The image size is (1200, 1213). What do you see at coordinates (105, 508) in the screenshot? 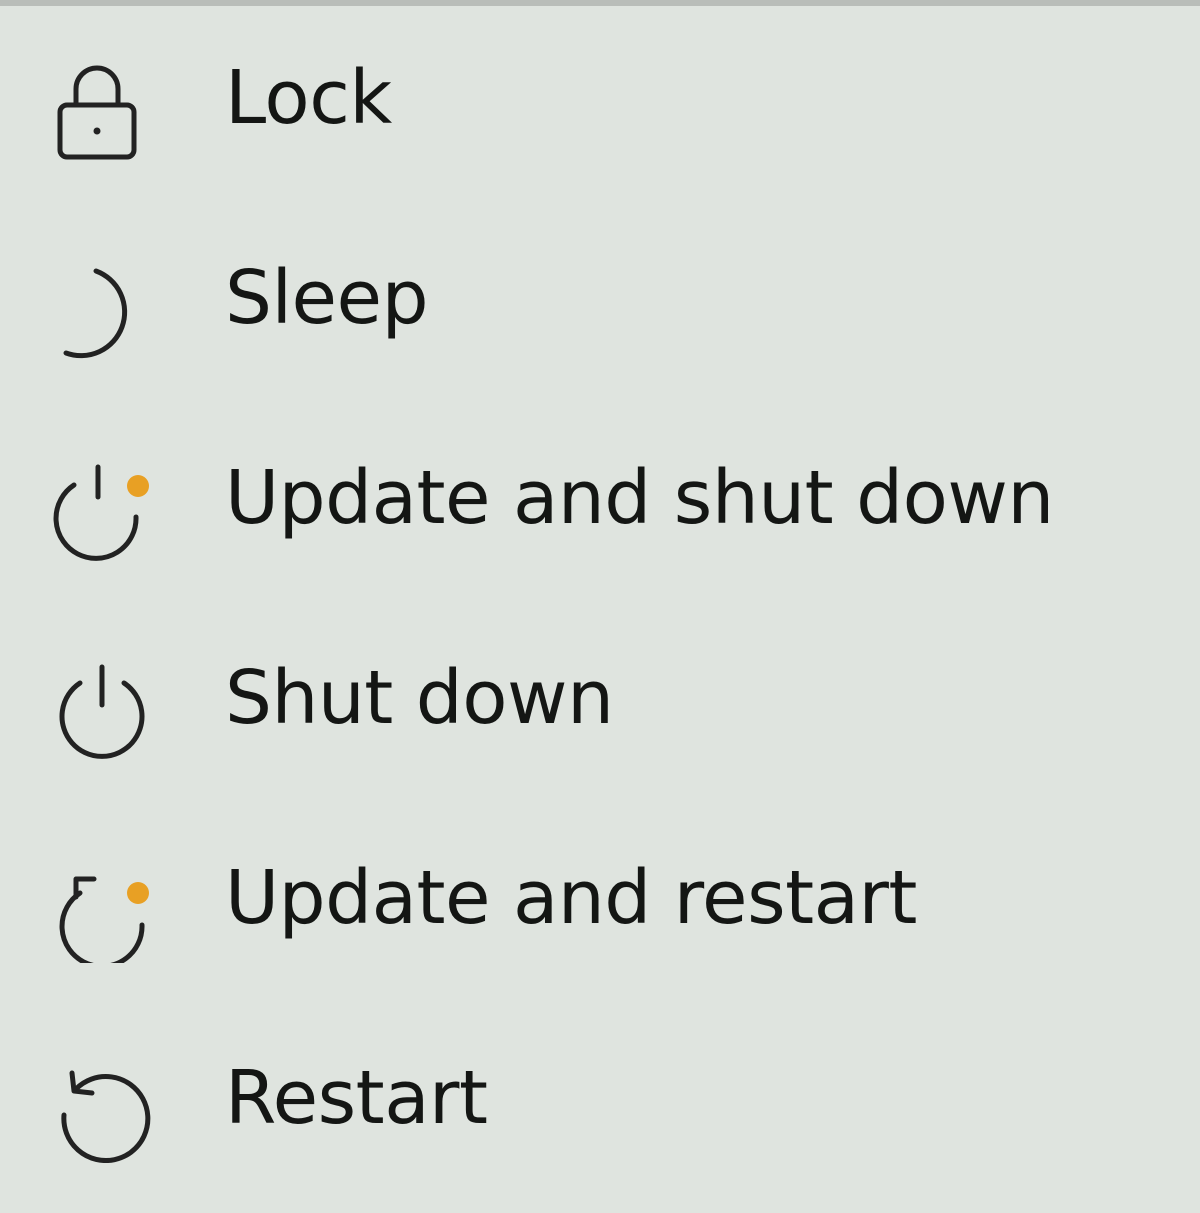
I see `update-power-icon` at bounding box center [105, 508].